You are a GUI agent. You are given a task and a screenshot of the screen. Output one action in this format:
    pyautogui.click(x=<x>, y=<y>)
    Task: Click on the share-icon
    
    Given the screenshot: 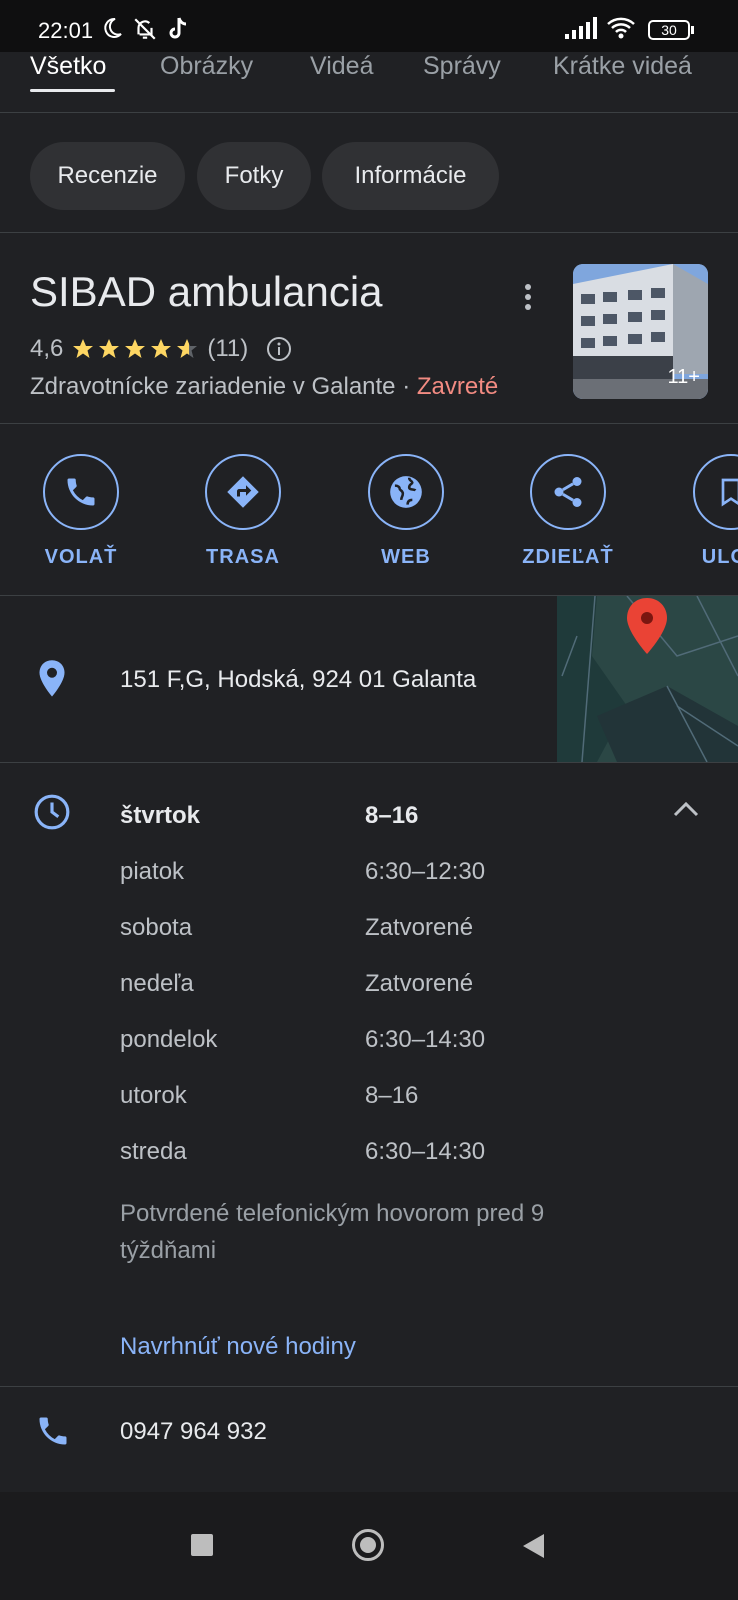 What is the action you would take?
    pyautogui.click(x=568, y=492)
    